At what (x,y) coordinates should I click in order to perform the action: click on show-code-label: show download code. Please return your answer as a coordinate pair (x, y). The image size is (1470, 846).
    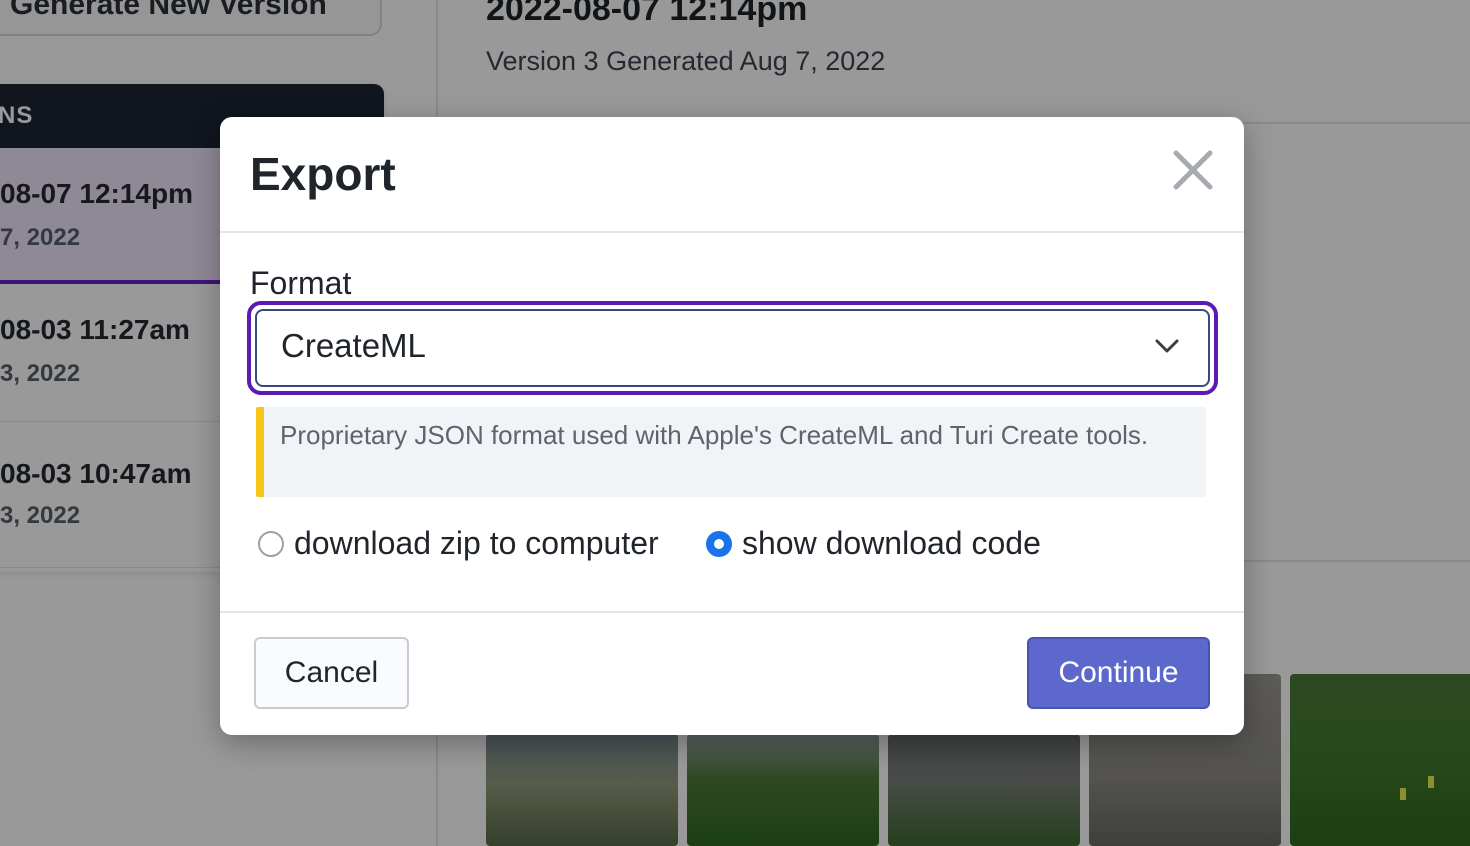
    Looking at the image, I should click on (891, 543).